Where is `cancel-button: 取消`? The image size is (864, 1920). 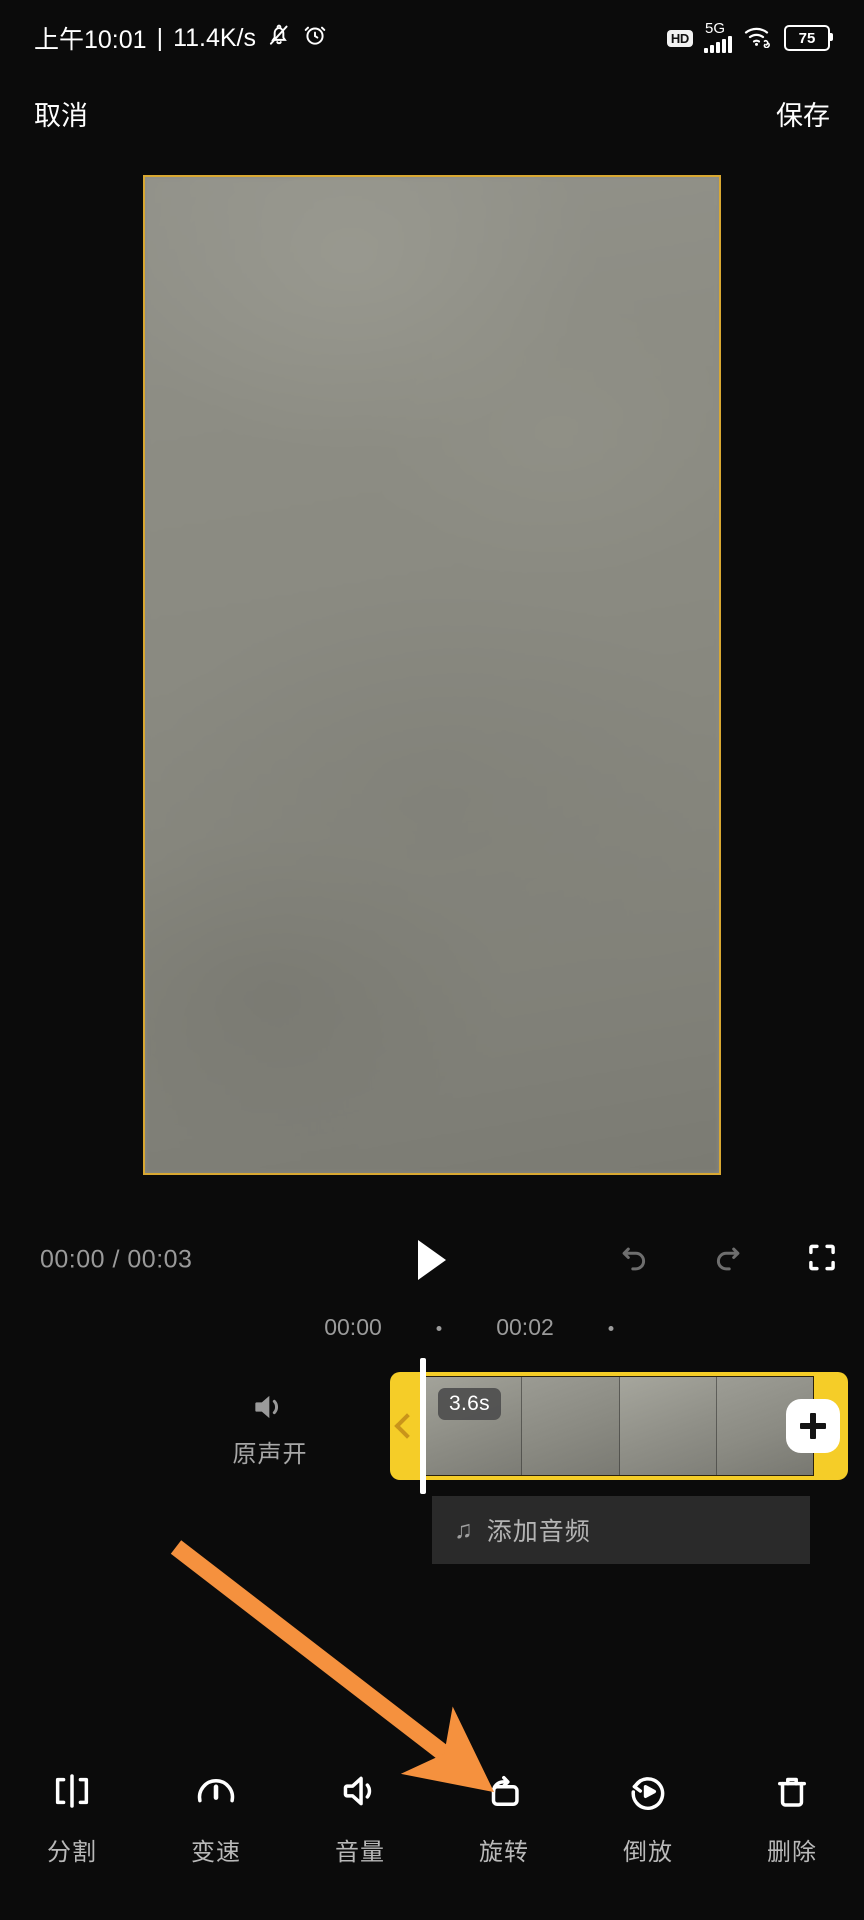
cancel-button: 取消 is located at coordinates (61, 113).